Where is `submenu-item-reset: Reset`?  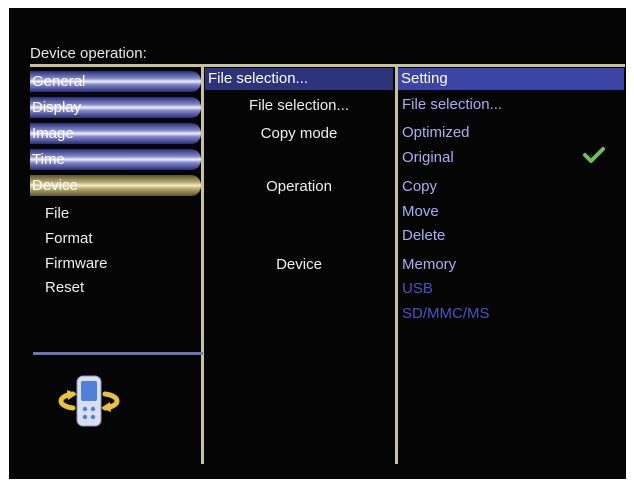 submenu-item-reset: Reset is located at coordinates (64, 287).